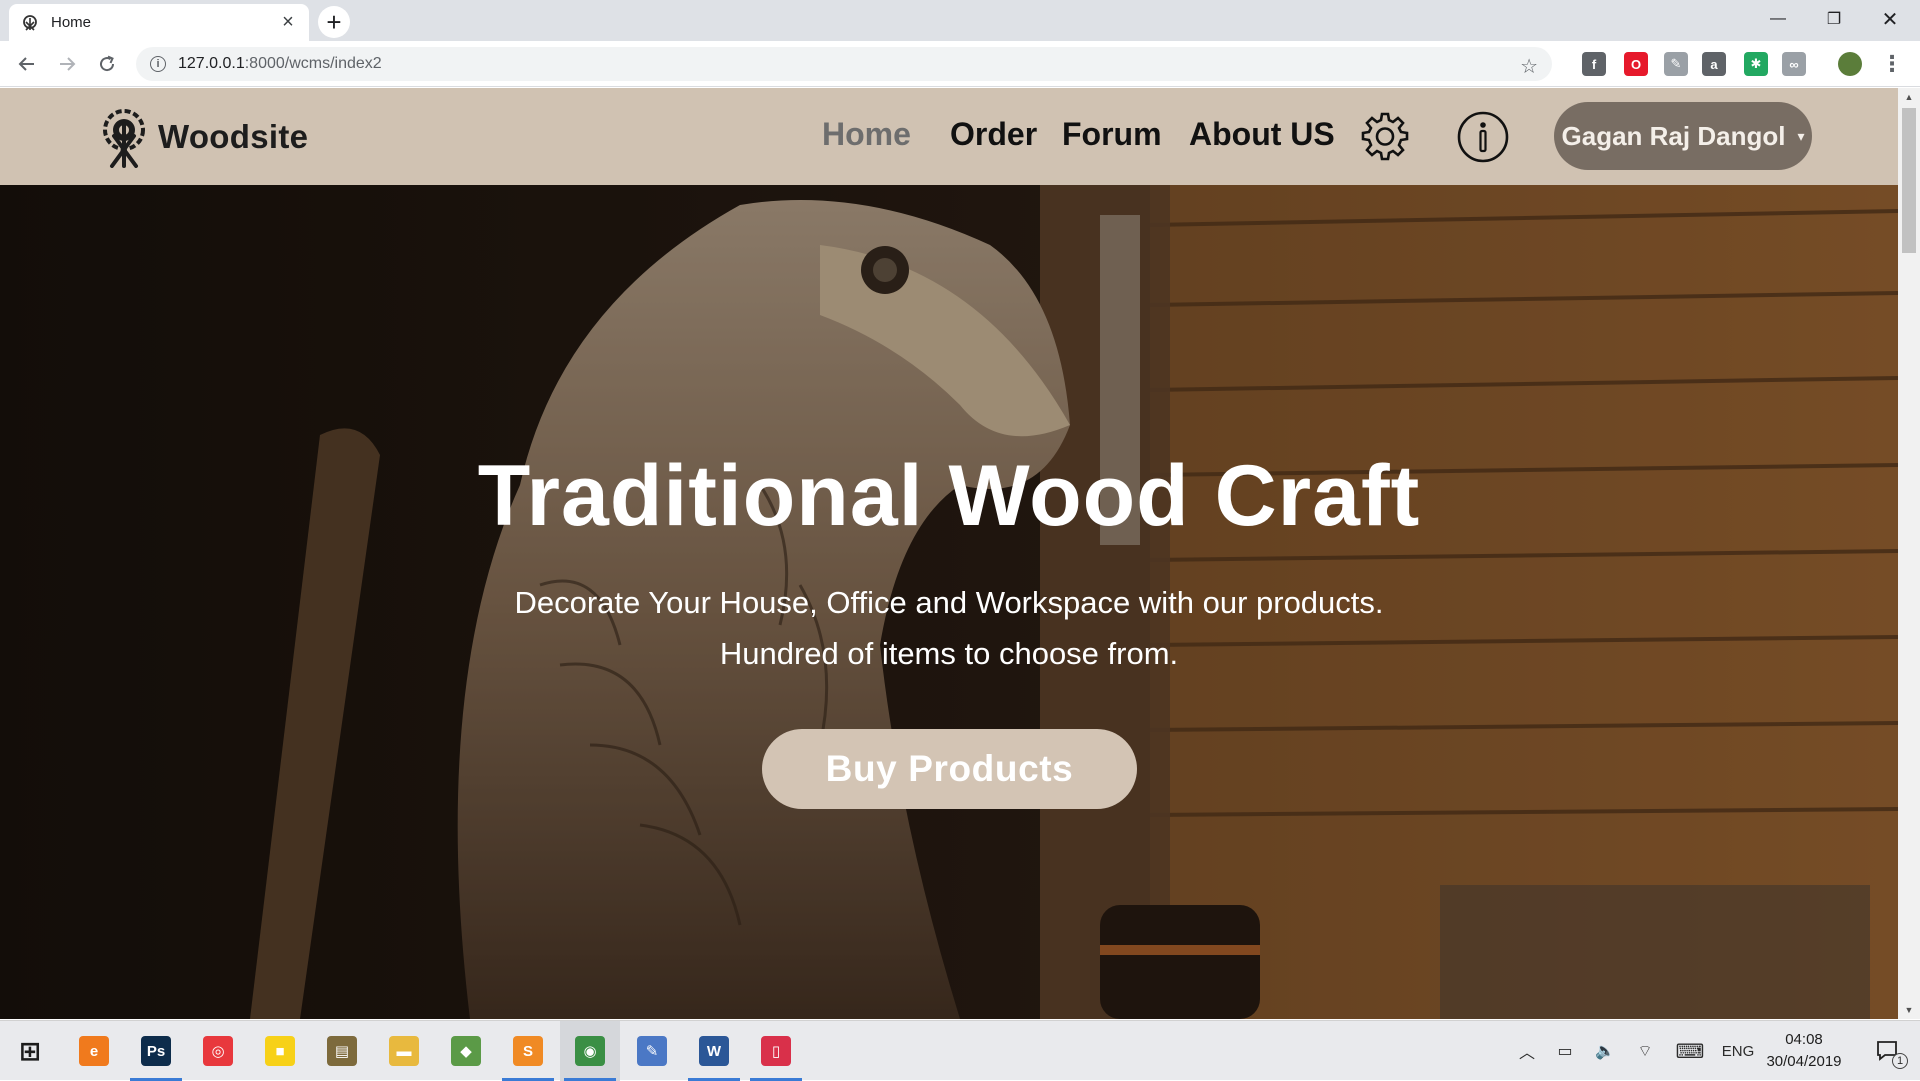 The height and width of the screenshot is (1081, 1920). I want to click on bag-extension-icon: a, so click(1714, 64).